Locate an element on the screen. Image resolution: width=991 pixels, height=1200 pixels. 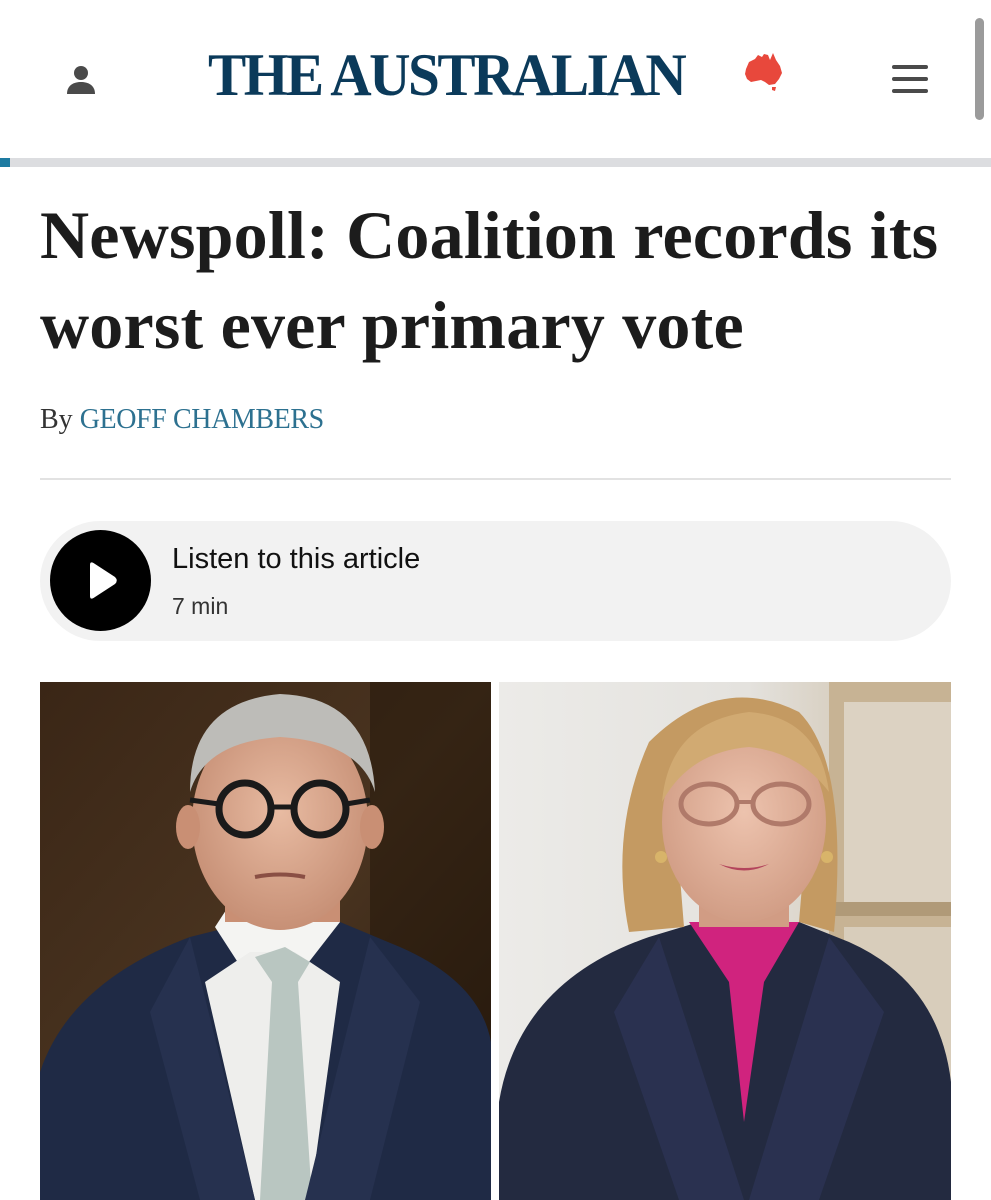
scrollbar is located at coordinates (979, 69).